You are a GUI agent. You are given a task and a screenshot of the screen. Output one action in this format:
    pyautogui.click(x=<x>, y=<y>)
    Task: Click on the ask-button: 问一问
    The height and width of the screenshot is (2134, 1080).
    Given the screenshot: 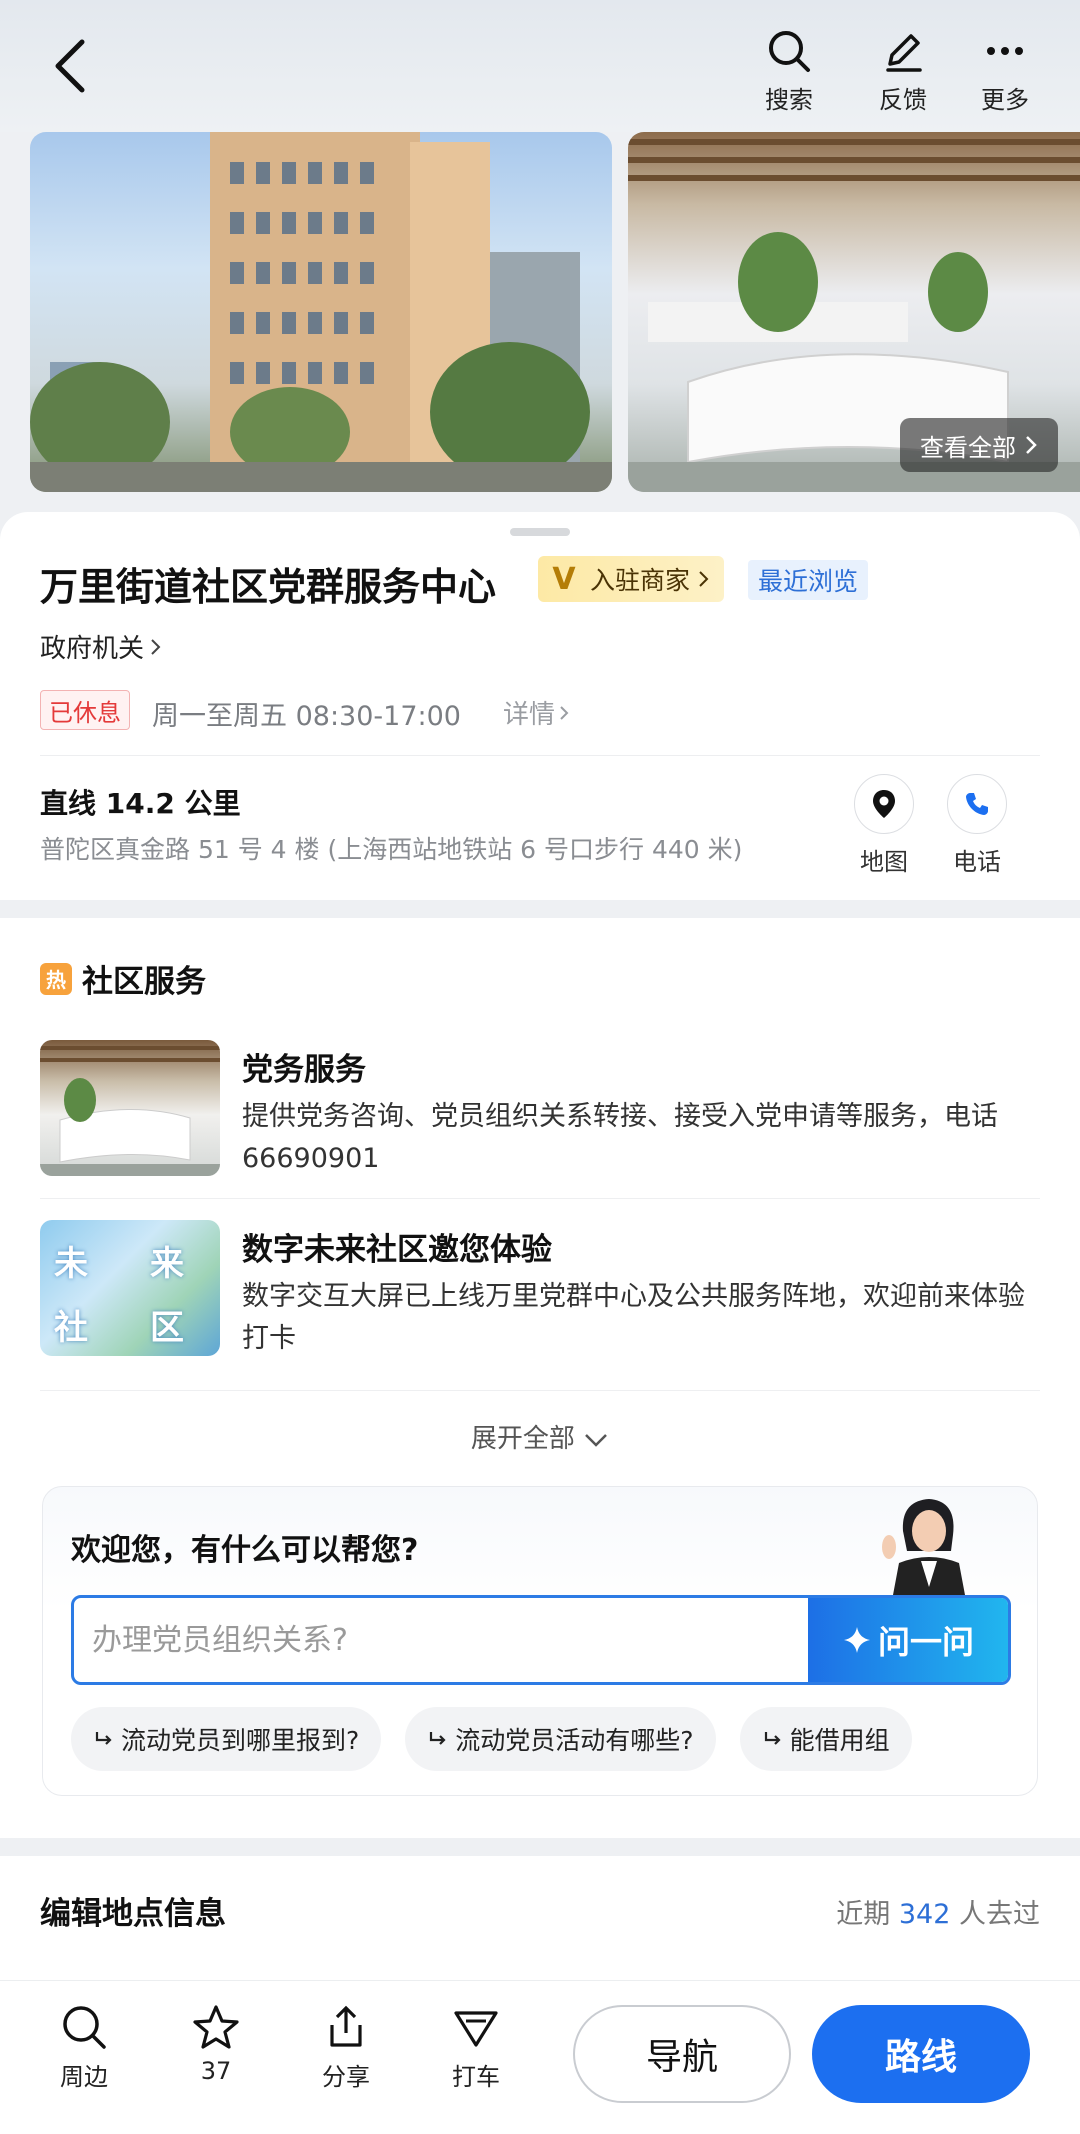 What is the action you would take?
    pyautogui.click(x=908, y=1640)
    